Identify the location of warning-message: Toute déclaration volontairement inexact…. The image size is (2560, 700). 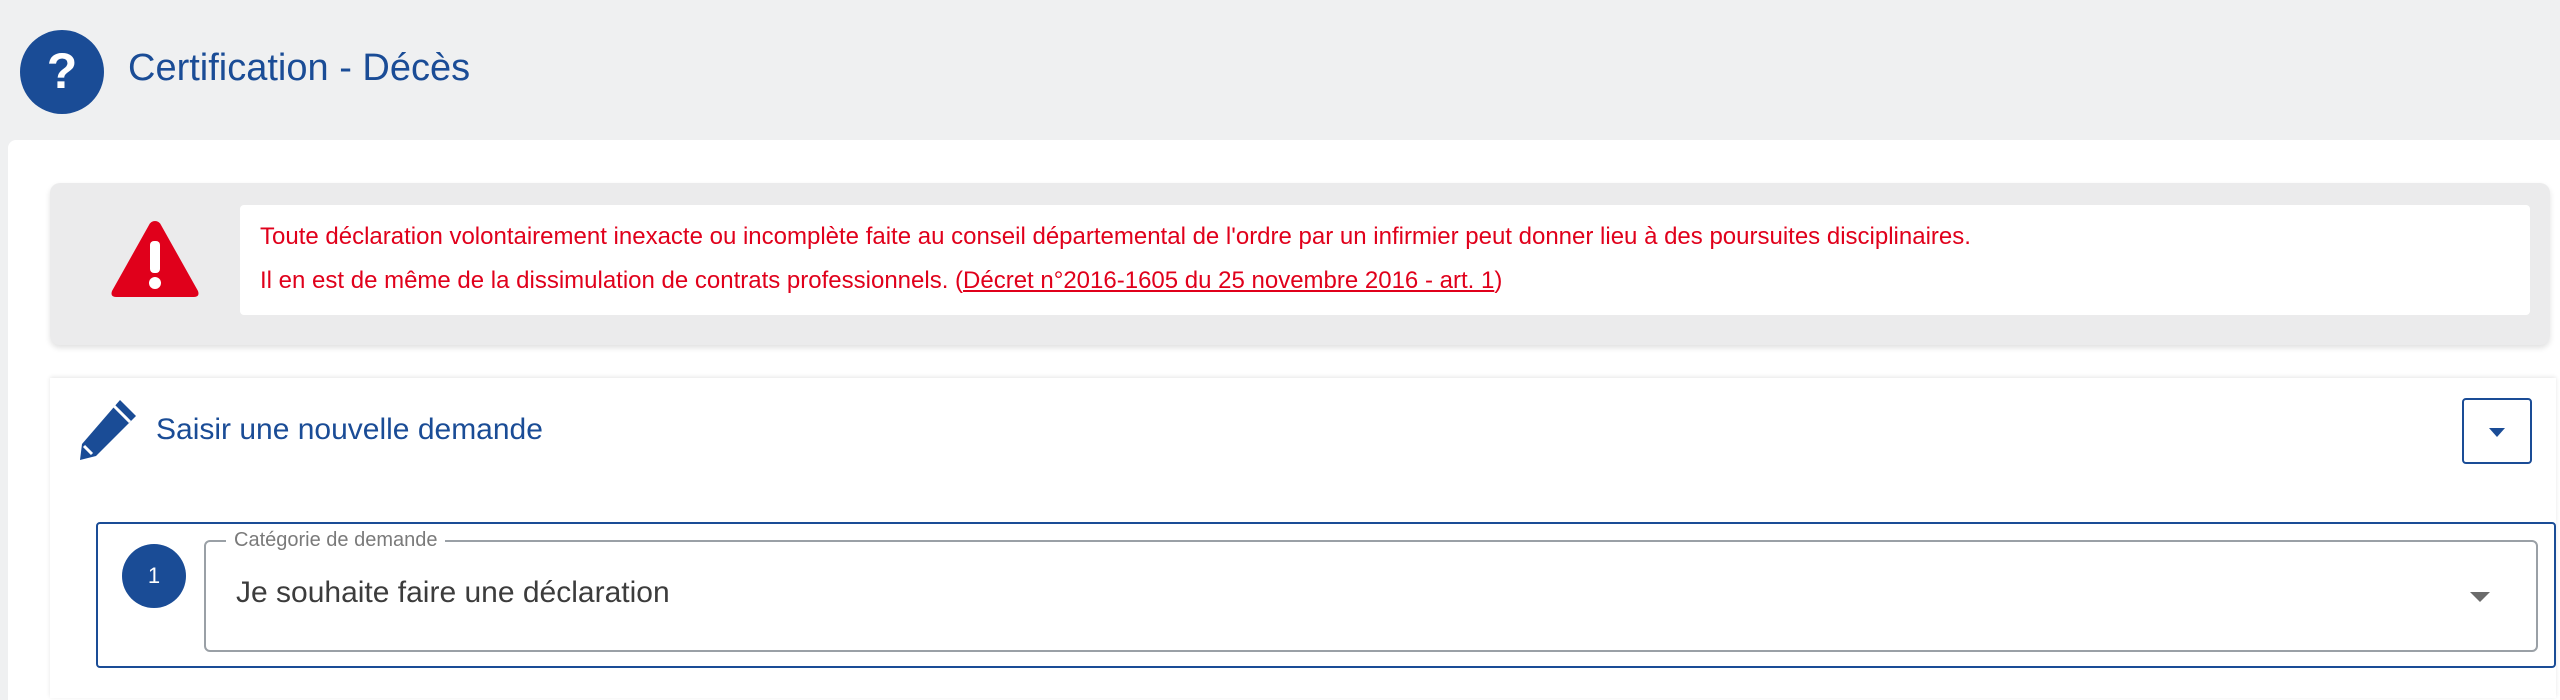
(1385, 260).